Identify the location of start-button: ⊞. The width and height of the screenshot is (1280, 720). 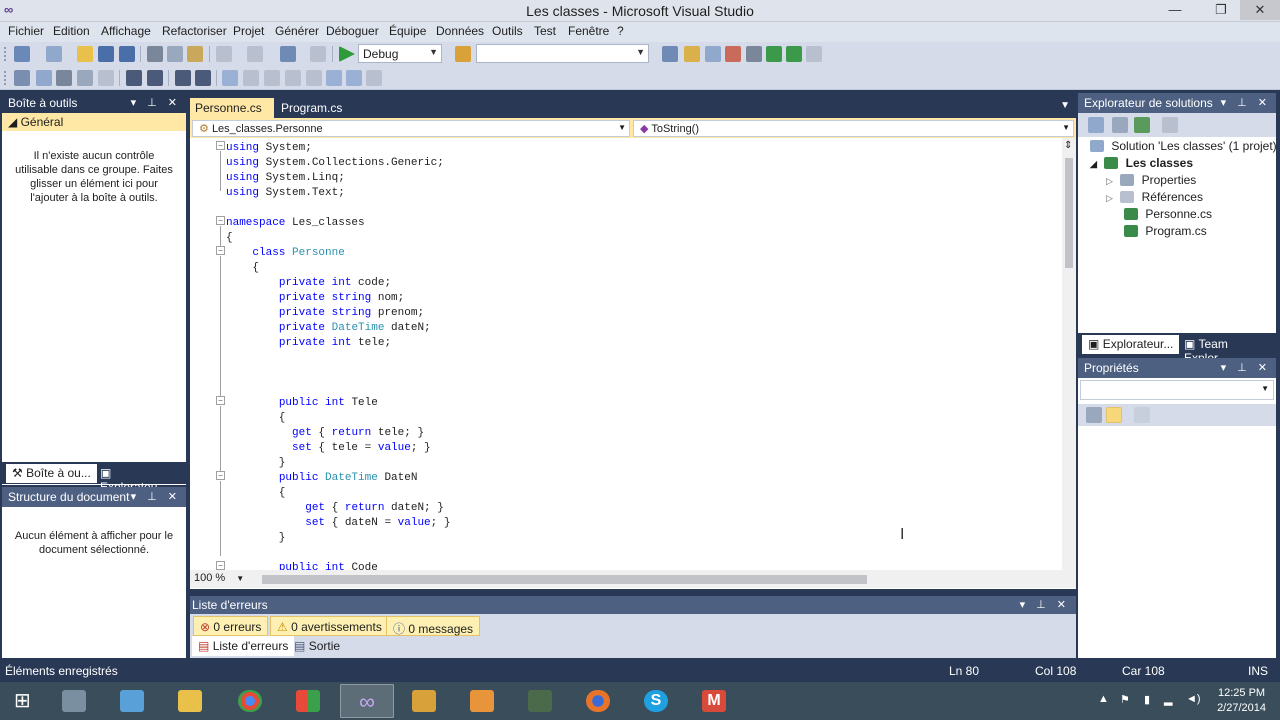
(27, 701).